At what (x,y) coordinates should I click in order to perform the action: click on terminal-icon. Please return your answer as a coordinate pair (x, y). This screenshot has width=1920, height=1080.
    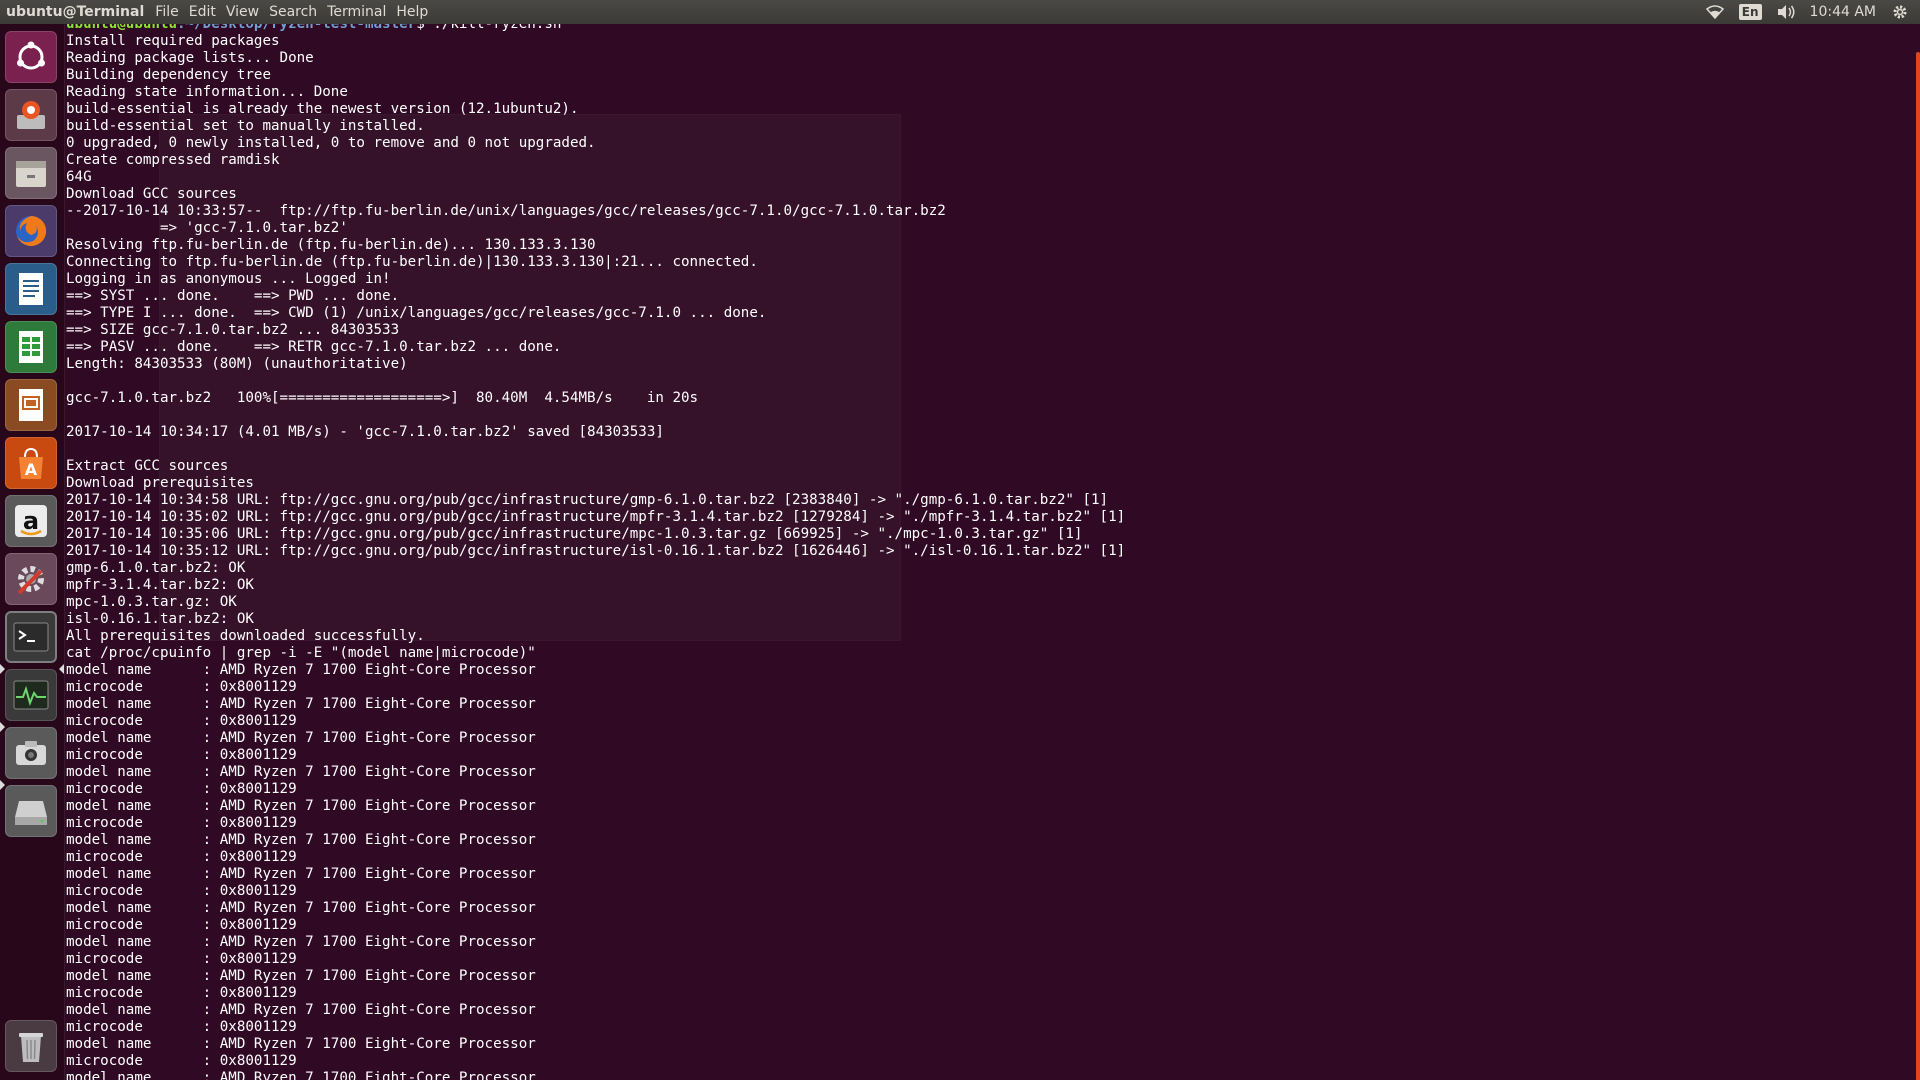
    Looking at the image, I should click on (31, 637).